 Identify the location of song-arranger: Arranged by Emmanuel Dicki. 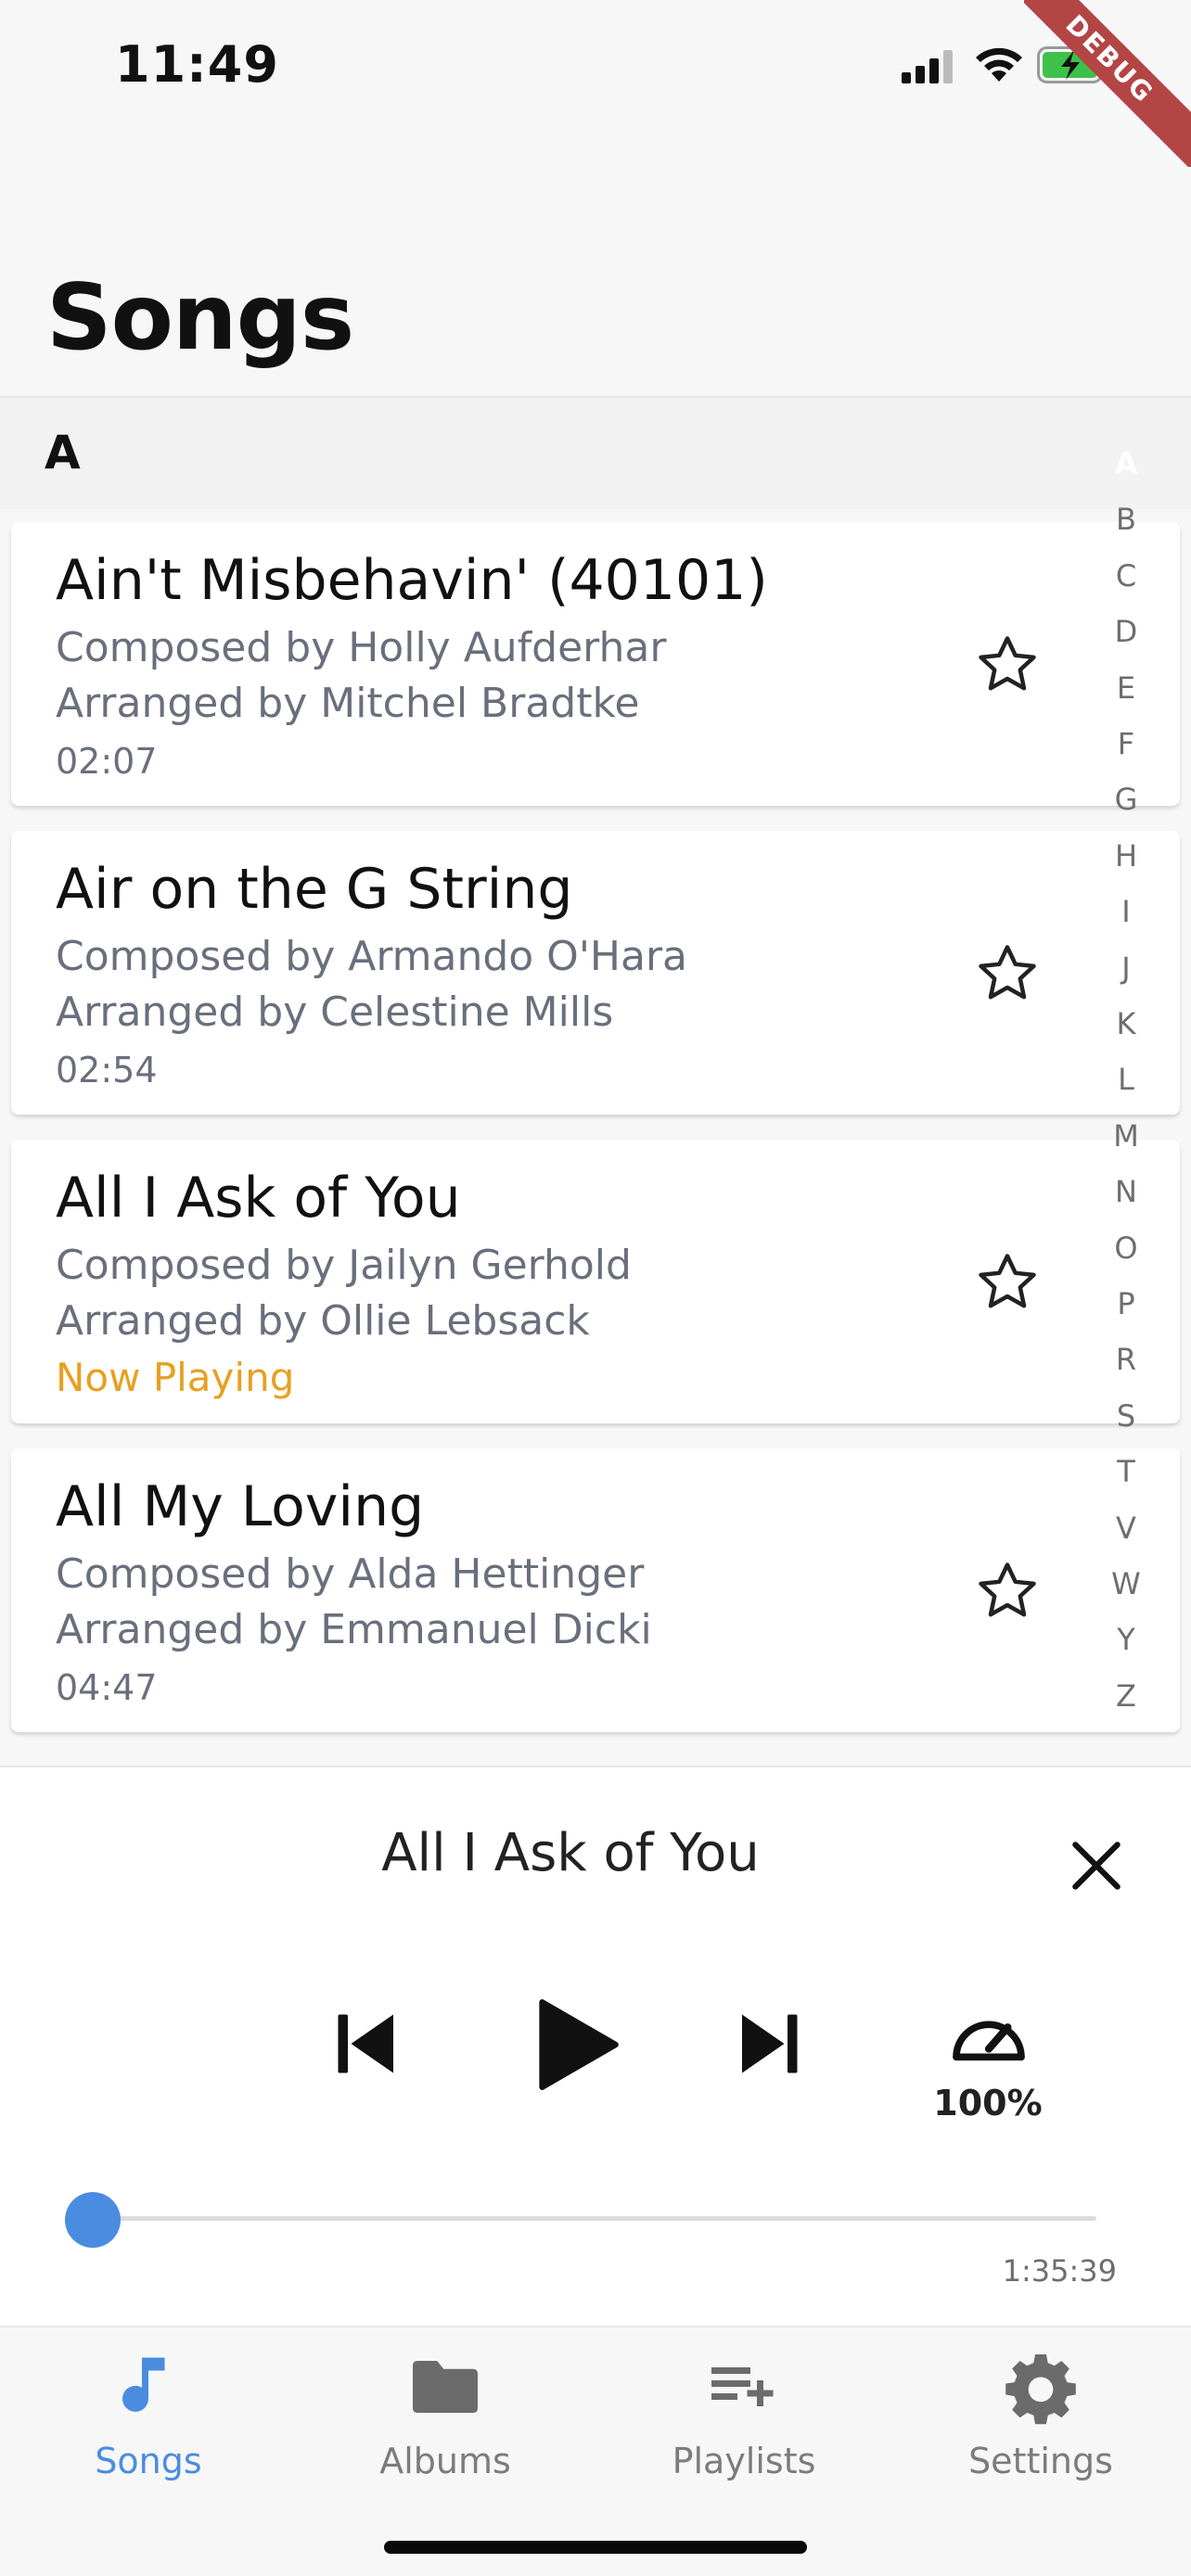
(354, 1629).